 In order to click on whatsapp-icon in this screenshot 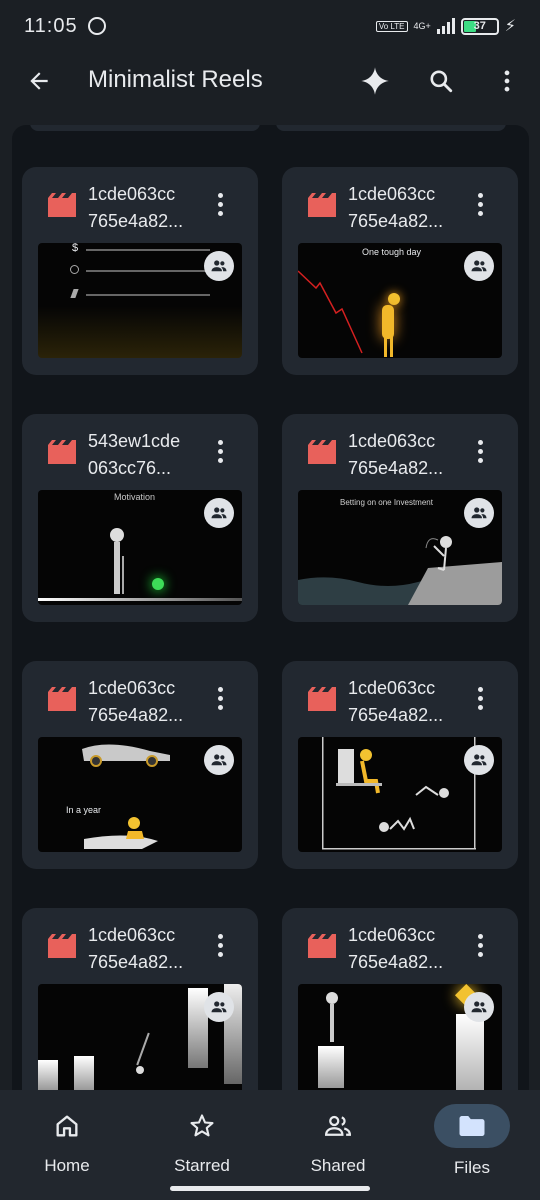, I will do `click(96, 26)`.